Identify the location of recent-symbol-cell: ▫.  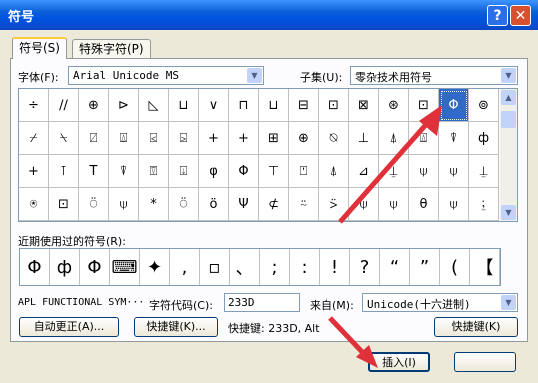
(215, 267).